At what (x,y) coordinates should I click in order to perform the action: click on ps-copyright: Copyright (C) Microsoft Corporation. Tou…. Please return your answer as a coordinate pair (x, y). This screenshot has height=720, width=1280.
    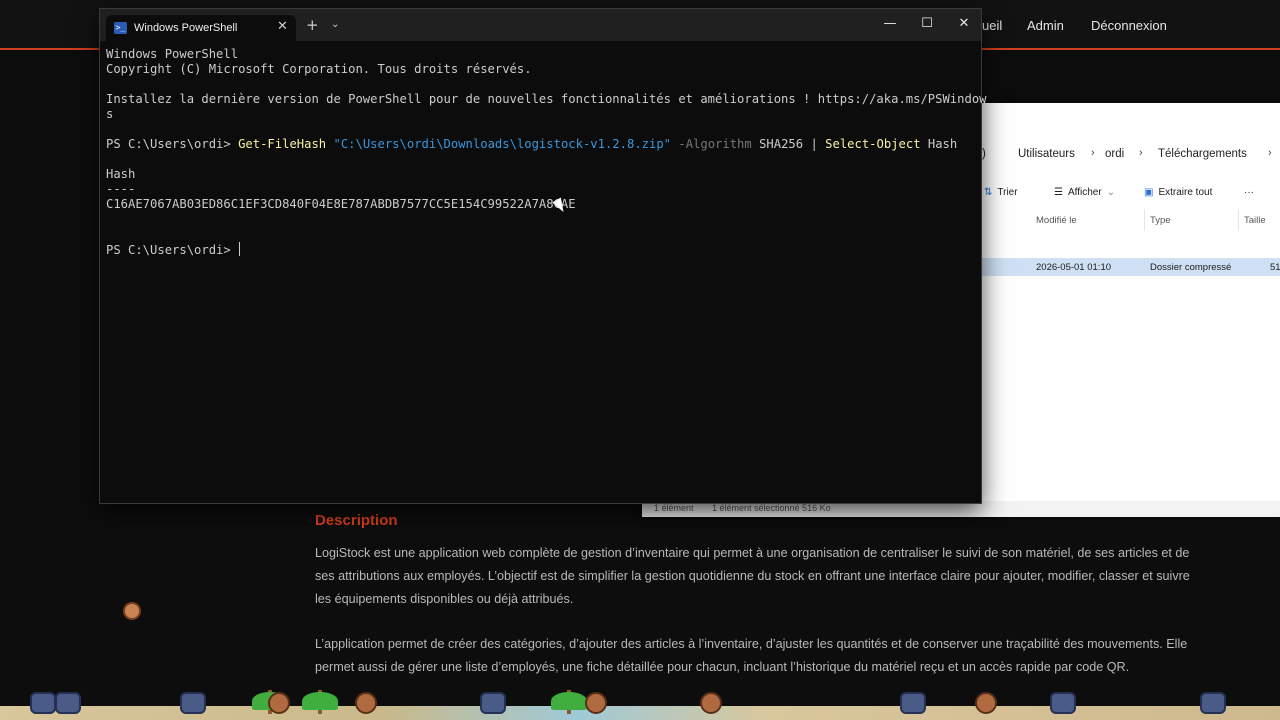
    Looking at the image, I should click on (319, 69).